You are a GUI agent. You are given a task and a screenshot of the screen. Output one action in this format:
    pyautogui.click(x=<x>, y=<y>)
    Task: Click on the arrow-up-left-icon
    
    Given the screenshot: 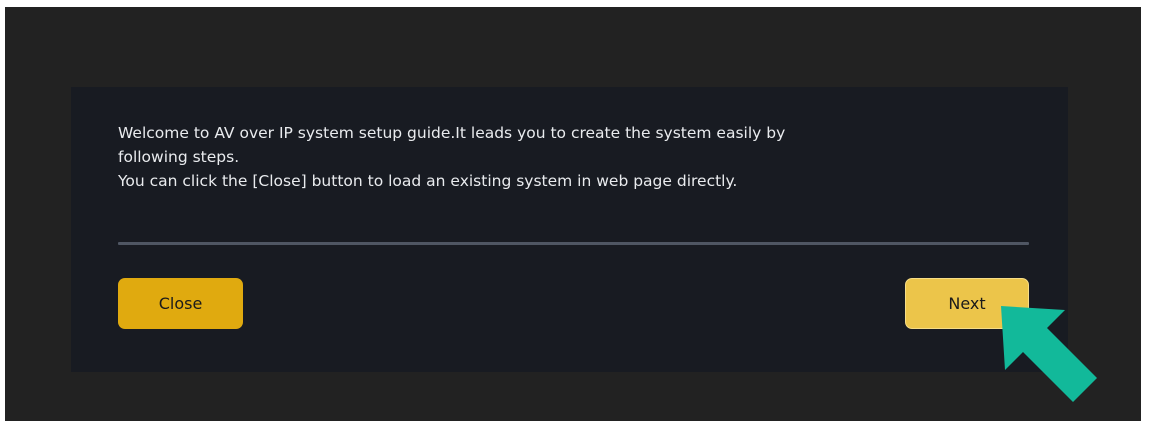 What is the action you would take?
    pyautogui.click(x=1049, y=354)
    